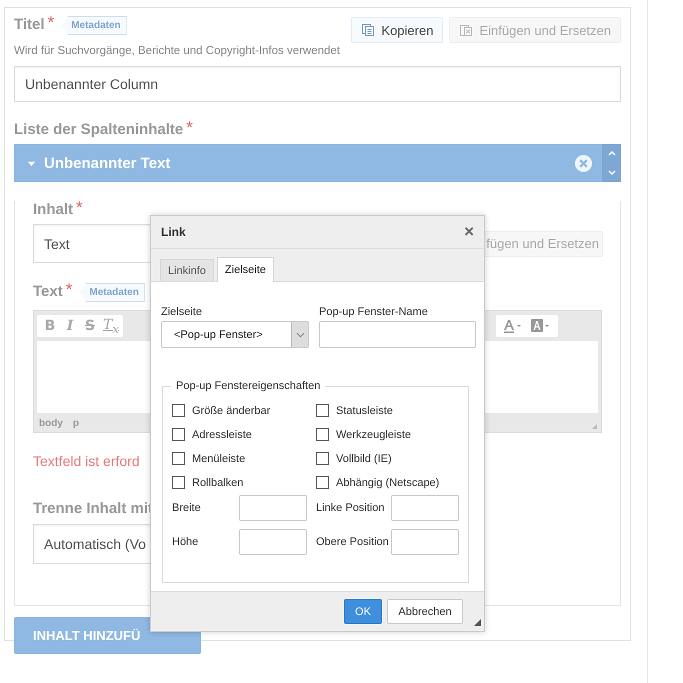 The image size is (683, 683). Describe the element at coordinates (352, 542) in the screenshot. I see `field-label: Obere Position` at that location.